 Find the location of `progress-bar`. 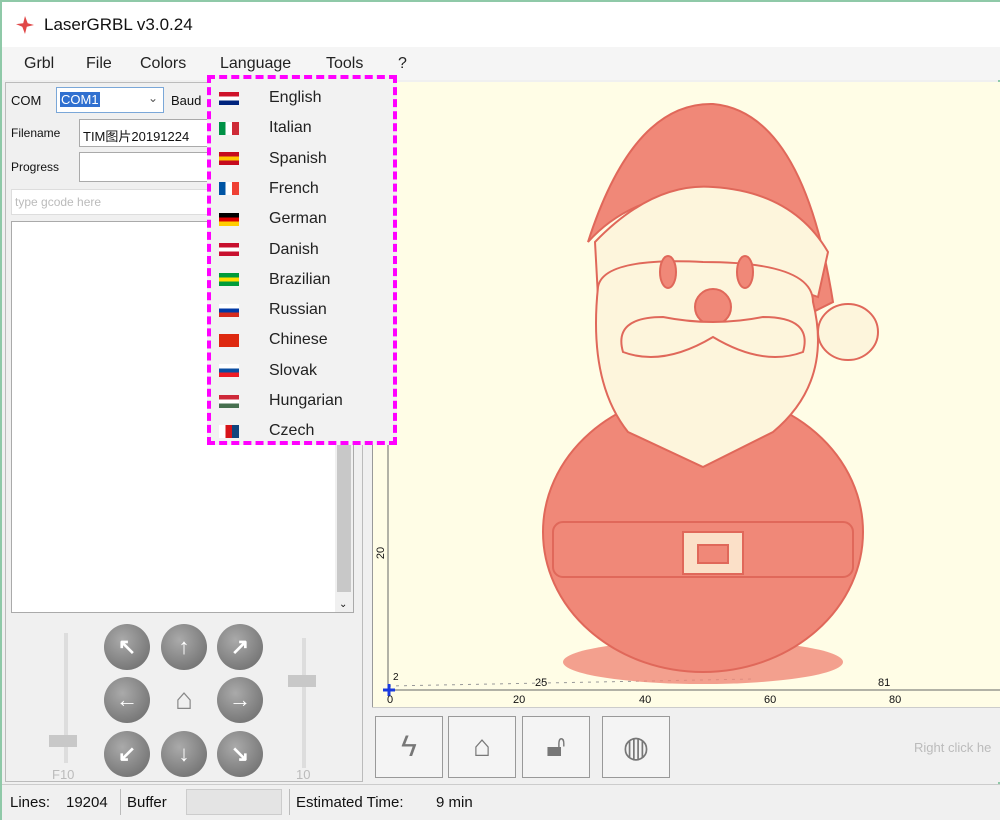

progress-bar is located at coordinates (149, 167).